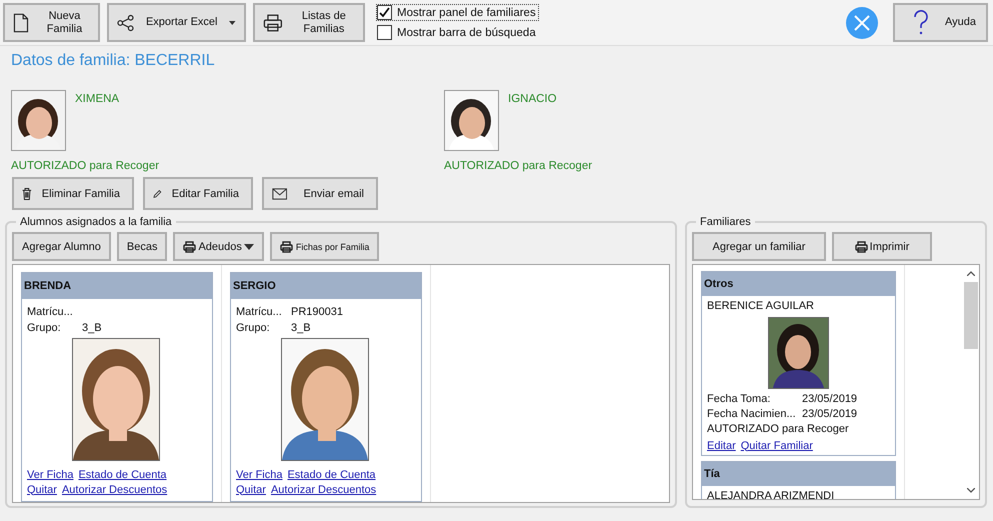 The image size is (993, 521). I want to click on field-label: Fecha Toma:, so click(739, 398).